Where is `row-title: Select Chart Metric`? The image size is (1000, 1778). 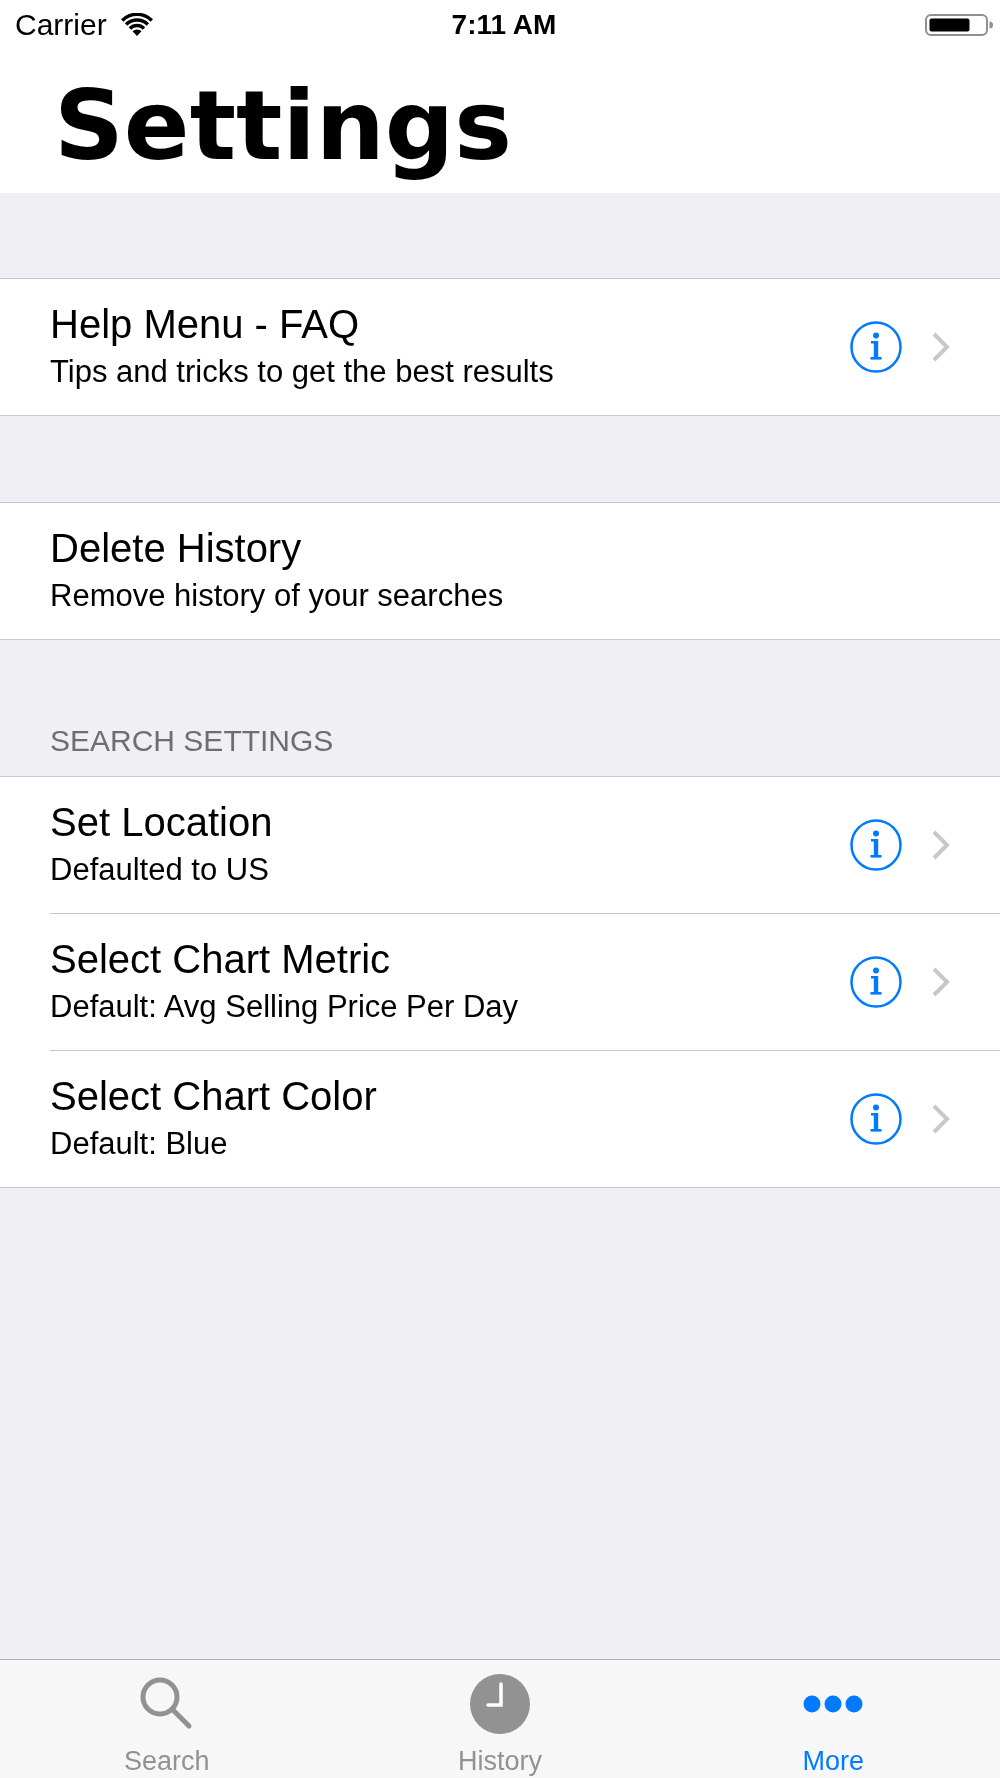
row-title: Select Chart Metric is located at coordinates (220, 959).